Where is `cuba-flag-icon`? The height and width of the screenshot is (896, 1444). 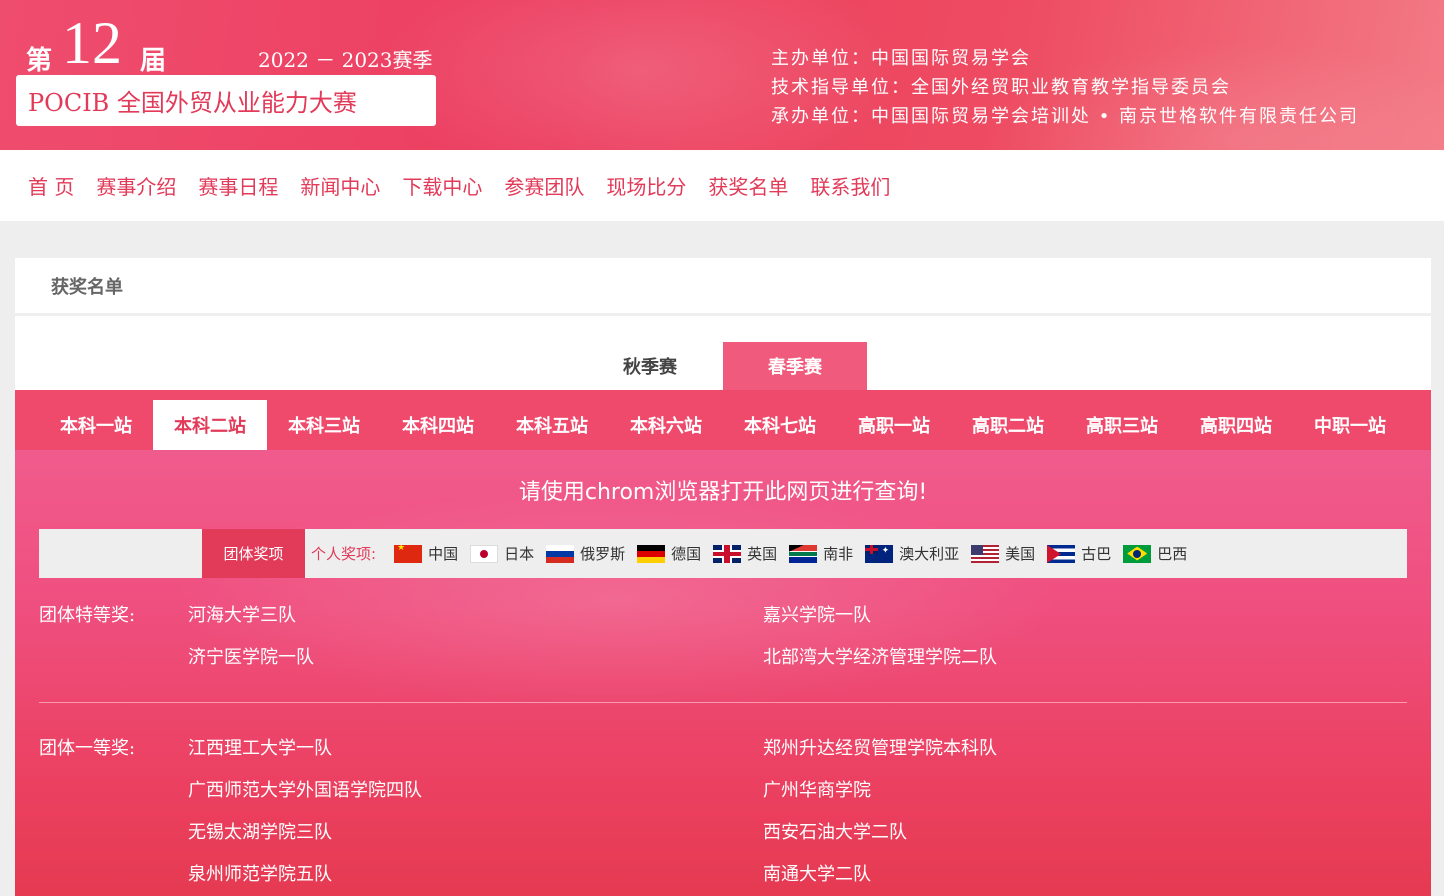
cuba-flag-icon is located at coordinates (1061, 553).